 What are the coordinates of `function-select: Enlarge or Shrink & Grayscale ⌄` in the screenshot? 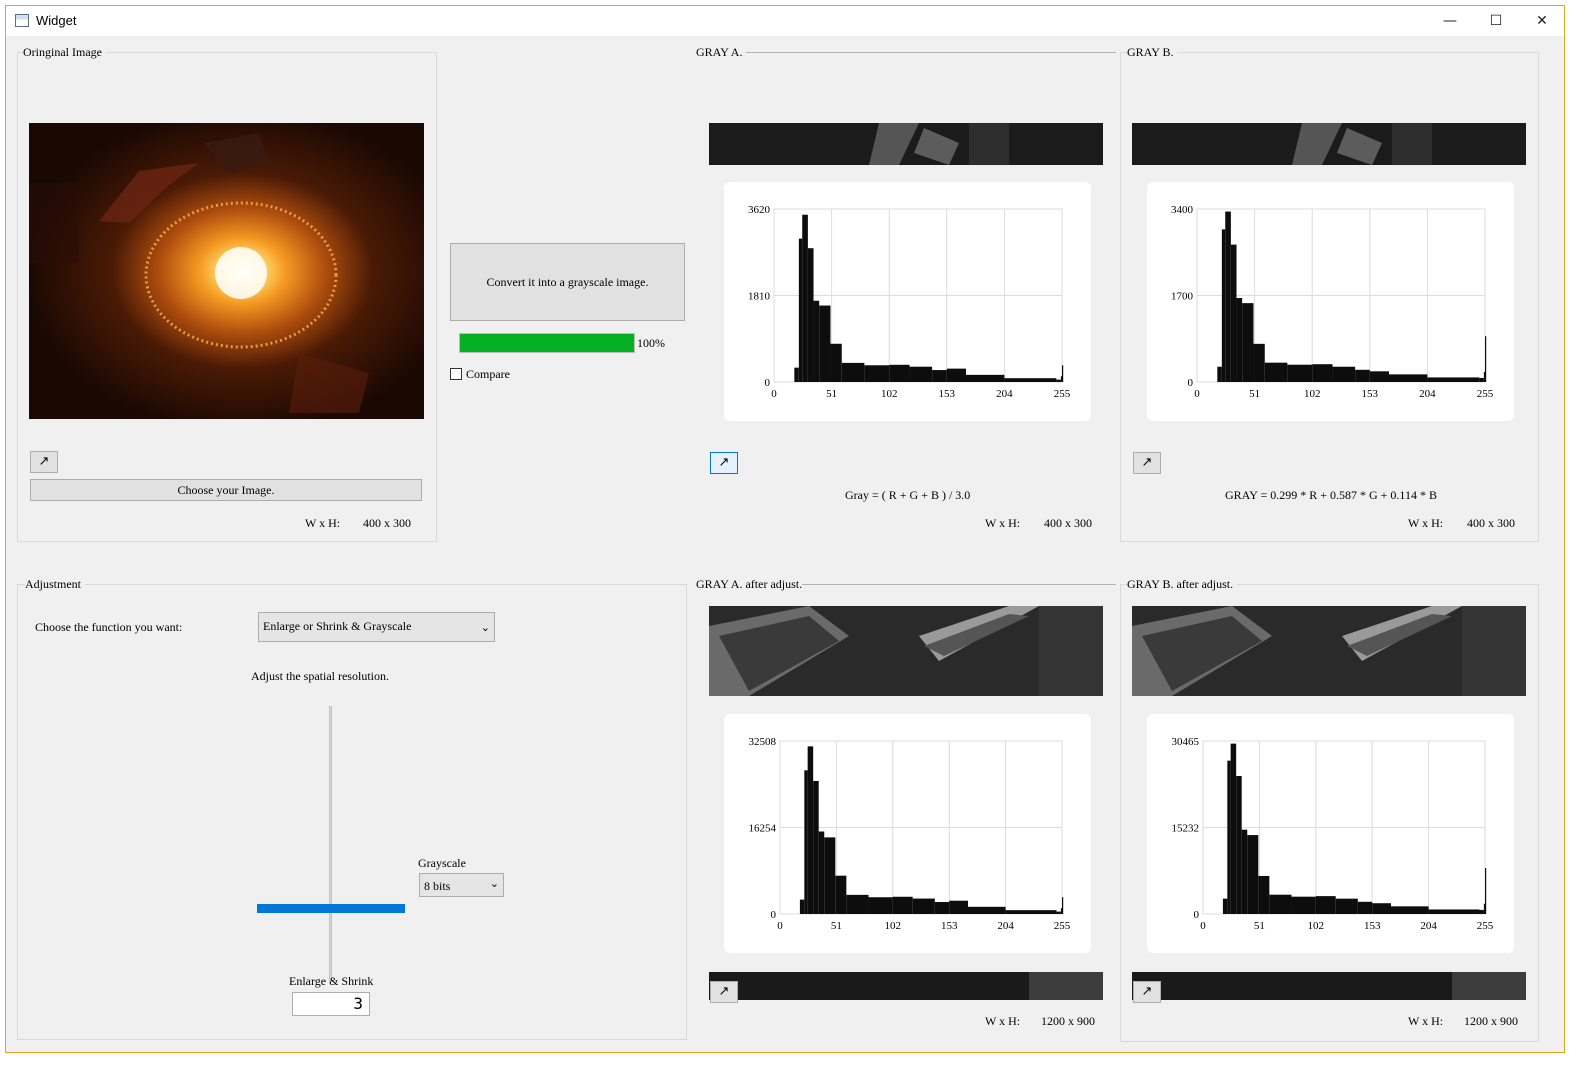 It's located at (376, 627).